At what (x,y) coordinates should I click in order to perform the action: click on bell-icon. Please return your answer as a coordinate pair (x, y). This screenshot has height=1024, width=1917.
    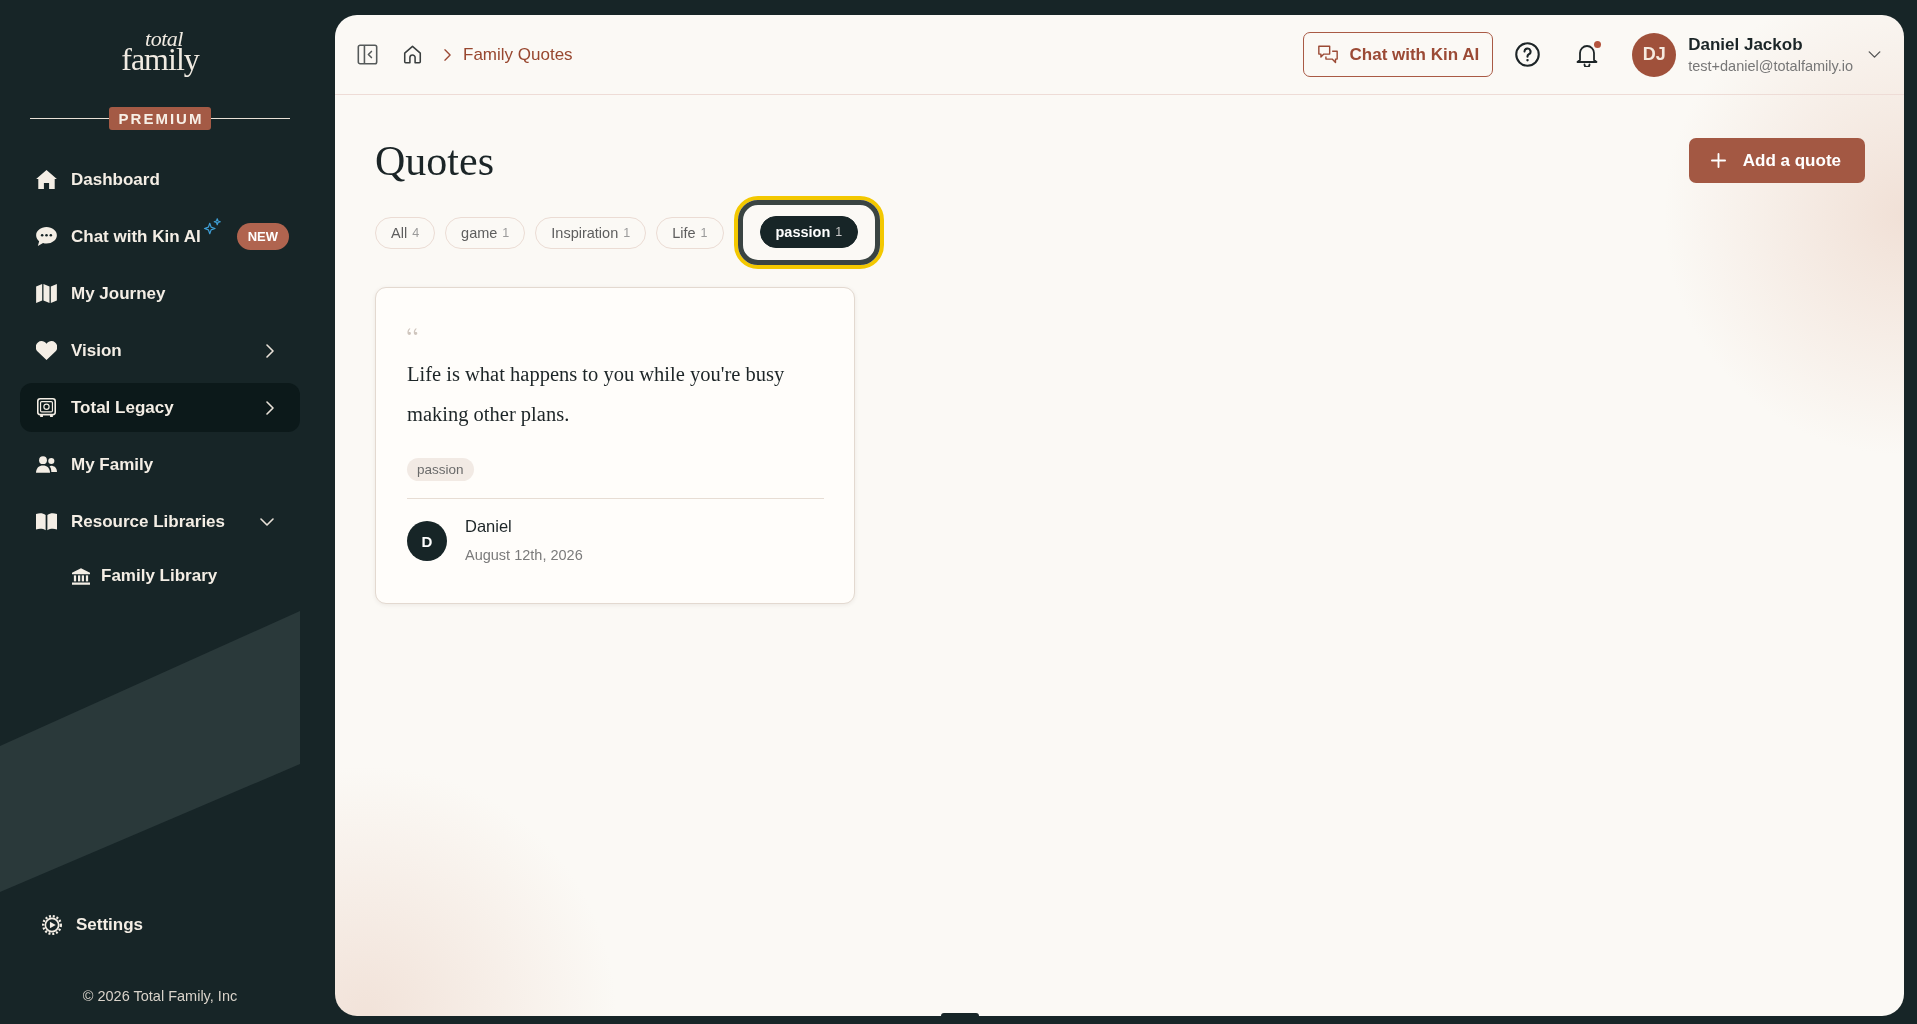
    Looking at the image, I should click on (1587, 54).